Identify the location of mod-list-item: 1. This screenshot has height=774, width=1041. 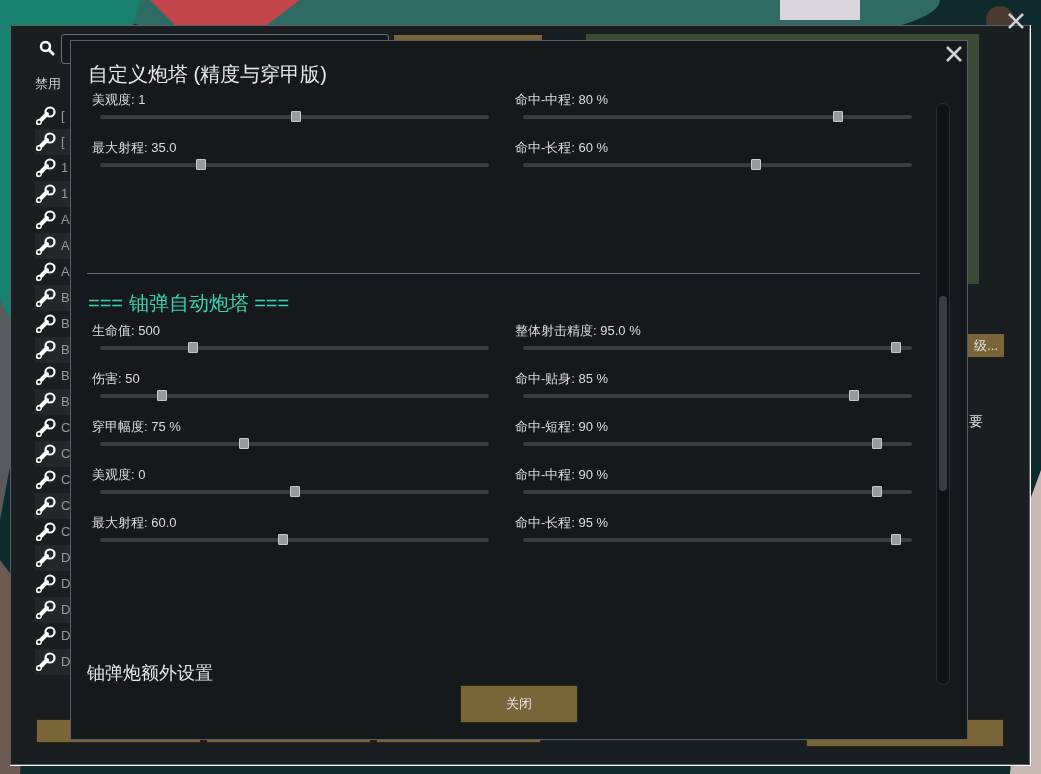
(65, 168).